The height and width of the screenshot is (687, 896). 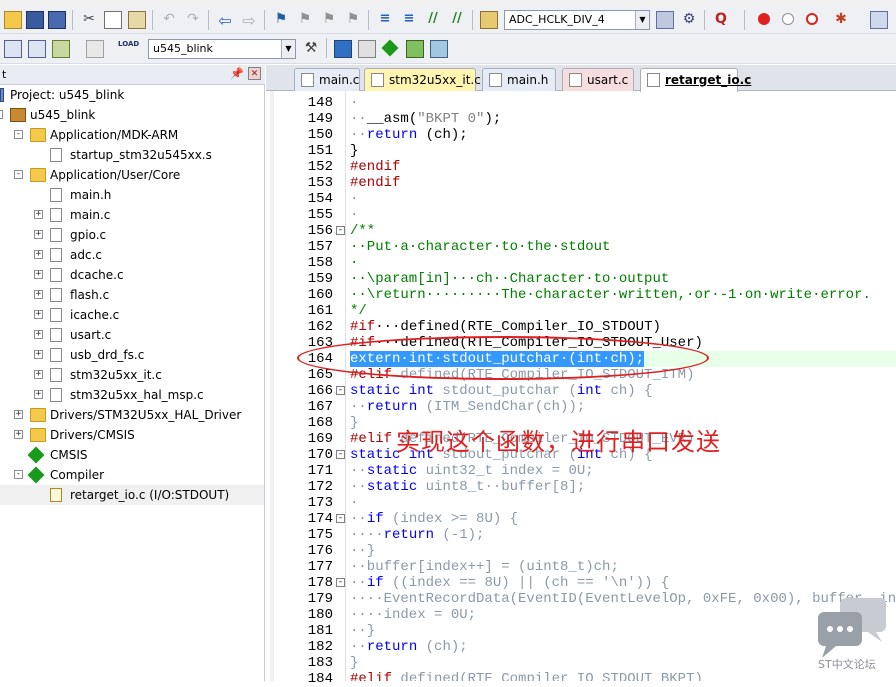 I want to click on cut-icon: ✂, so click(x=89, y=20).